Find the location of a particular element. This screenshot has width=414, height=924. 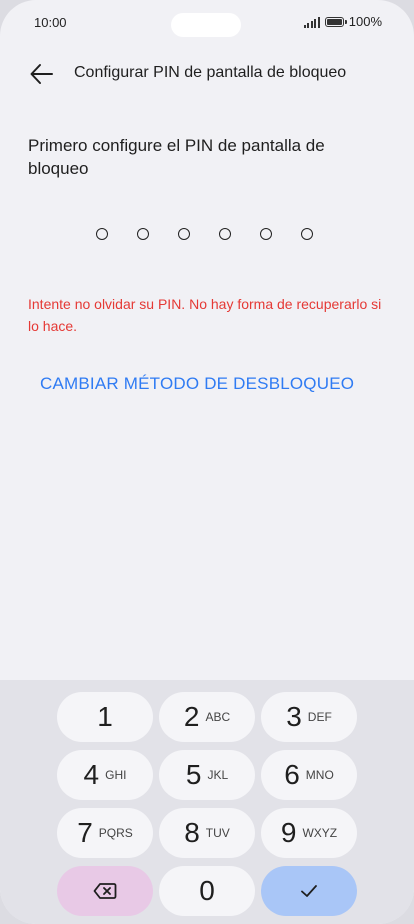

key-number: 3 is located at coordinates (294, 716).